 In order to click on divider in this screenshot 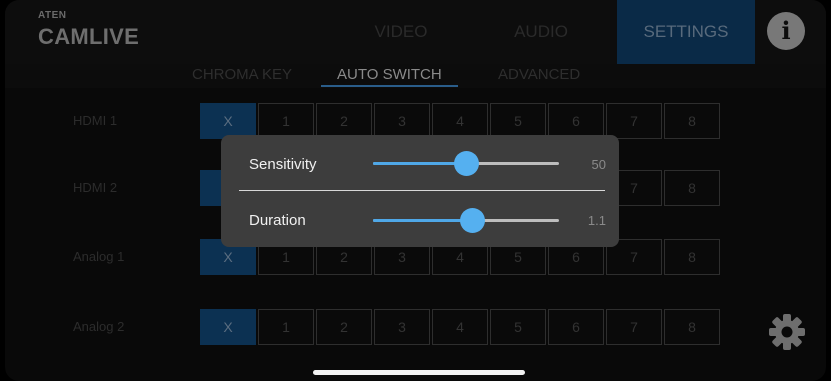, I will do `click(422, 190)`.